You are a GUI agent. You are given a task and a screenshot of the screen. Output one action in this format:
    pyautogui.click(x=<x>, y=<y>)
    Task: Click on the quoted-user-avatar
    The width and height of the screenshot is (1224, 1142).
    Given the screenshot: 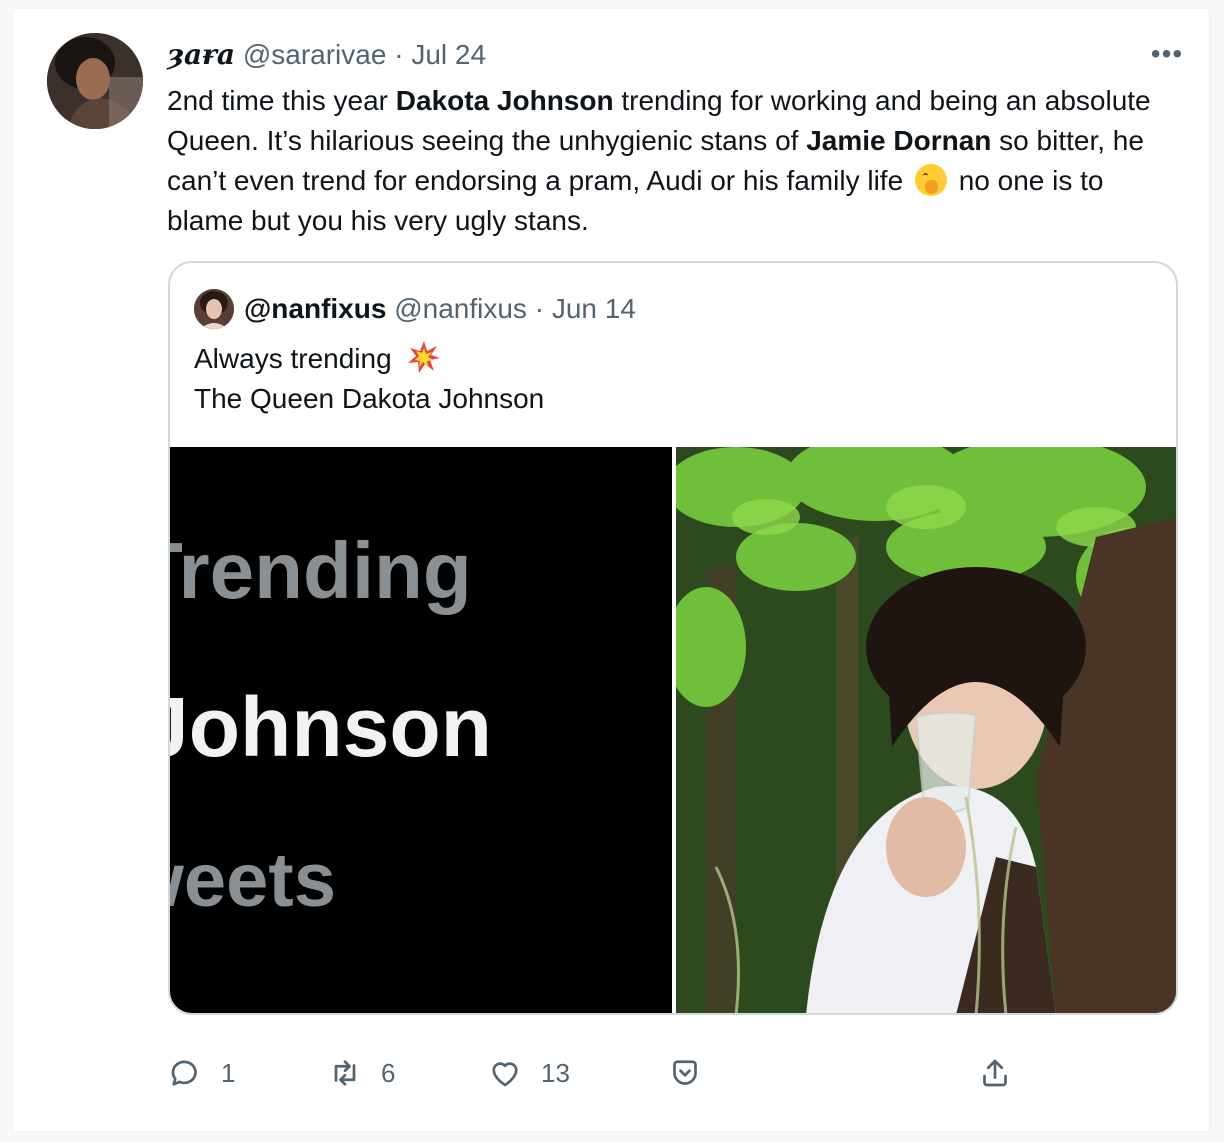 What is the action you would take?
    pyautogui.click(x=214, y=309)
    